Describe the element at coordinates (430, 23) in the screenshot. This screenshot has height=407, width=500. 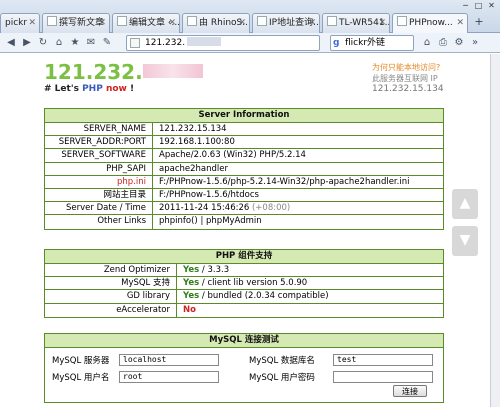
I see `browser-tab-active: PHPnow... ✕` at that location.